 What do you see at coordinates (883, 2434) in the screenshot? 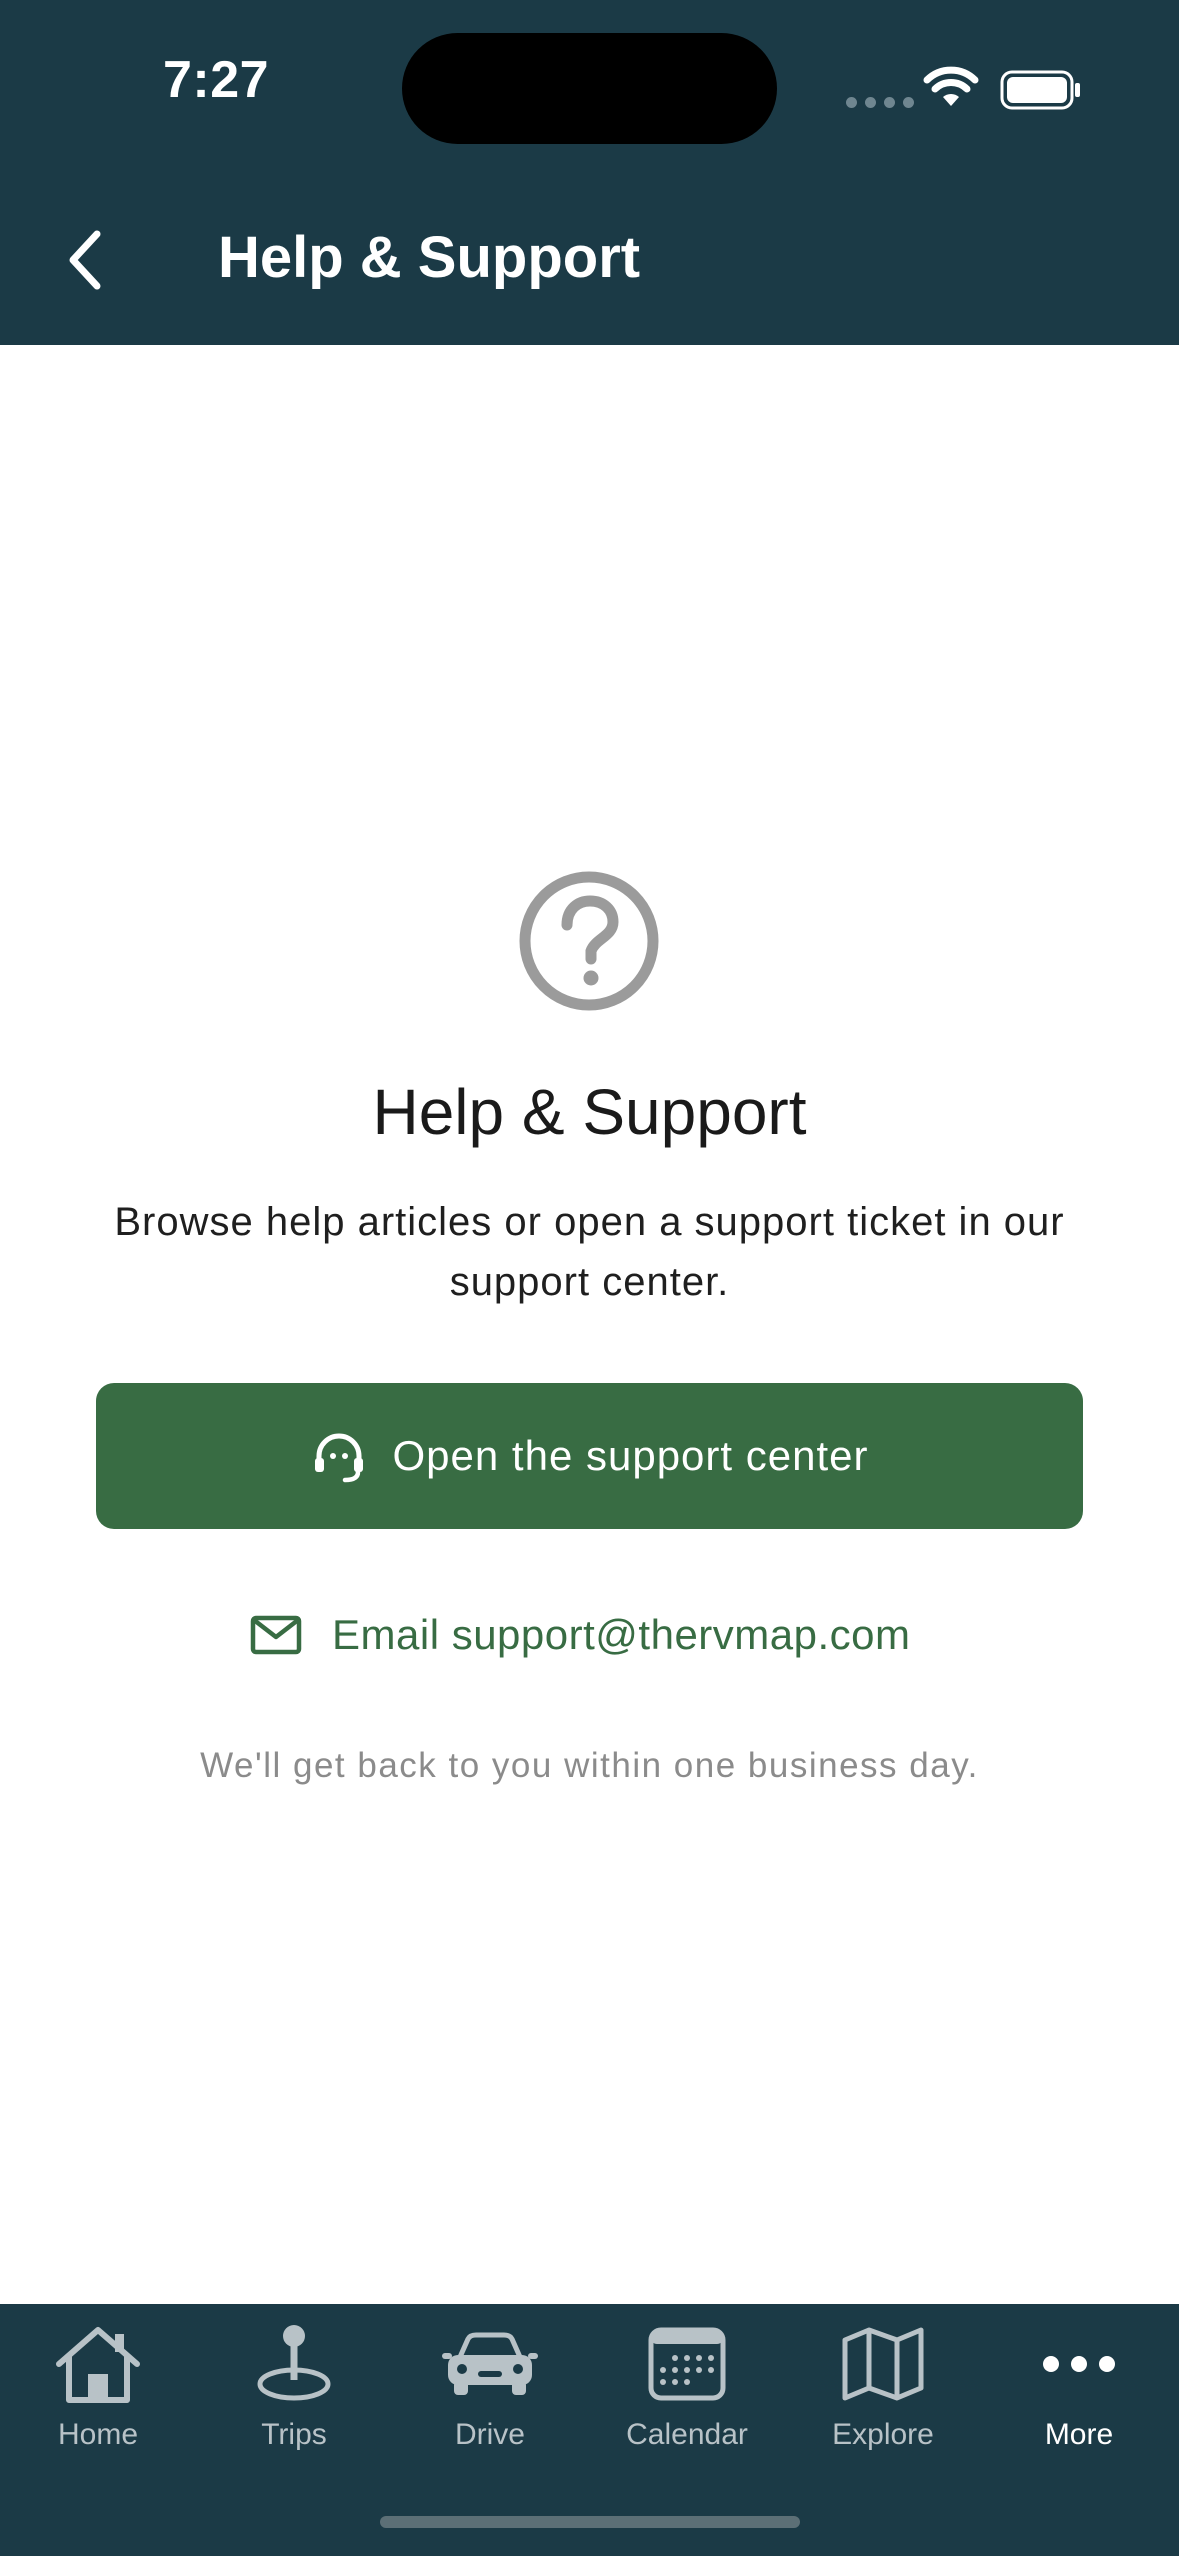
I see `tab-explore-label: Explore` at bounding box center [883, 2434].